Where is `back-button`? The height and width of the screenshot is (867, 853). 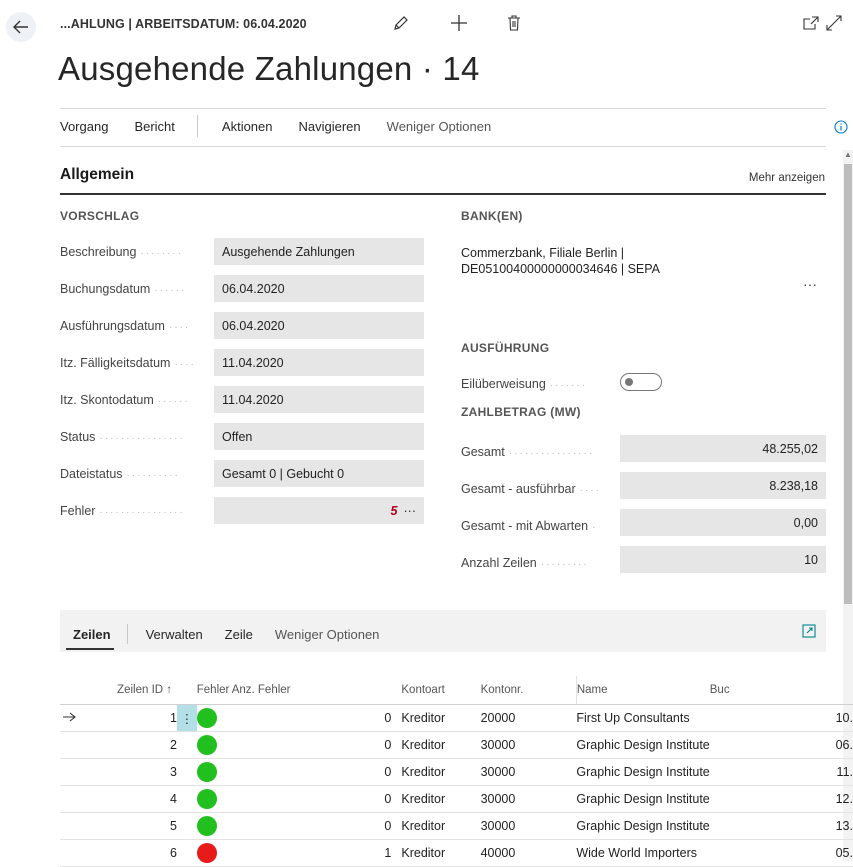 back-button is located at coordinates (21, 27).